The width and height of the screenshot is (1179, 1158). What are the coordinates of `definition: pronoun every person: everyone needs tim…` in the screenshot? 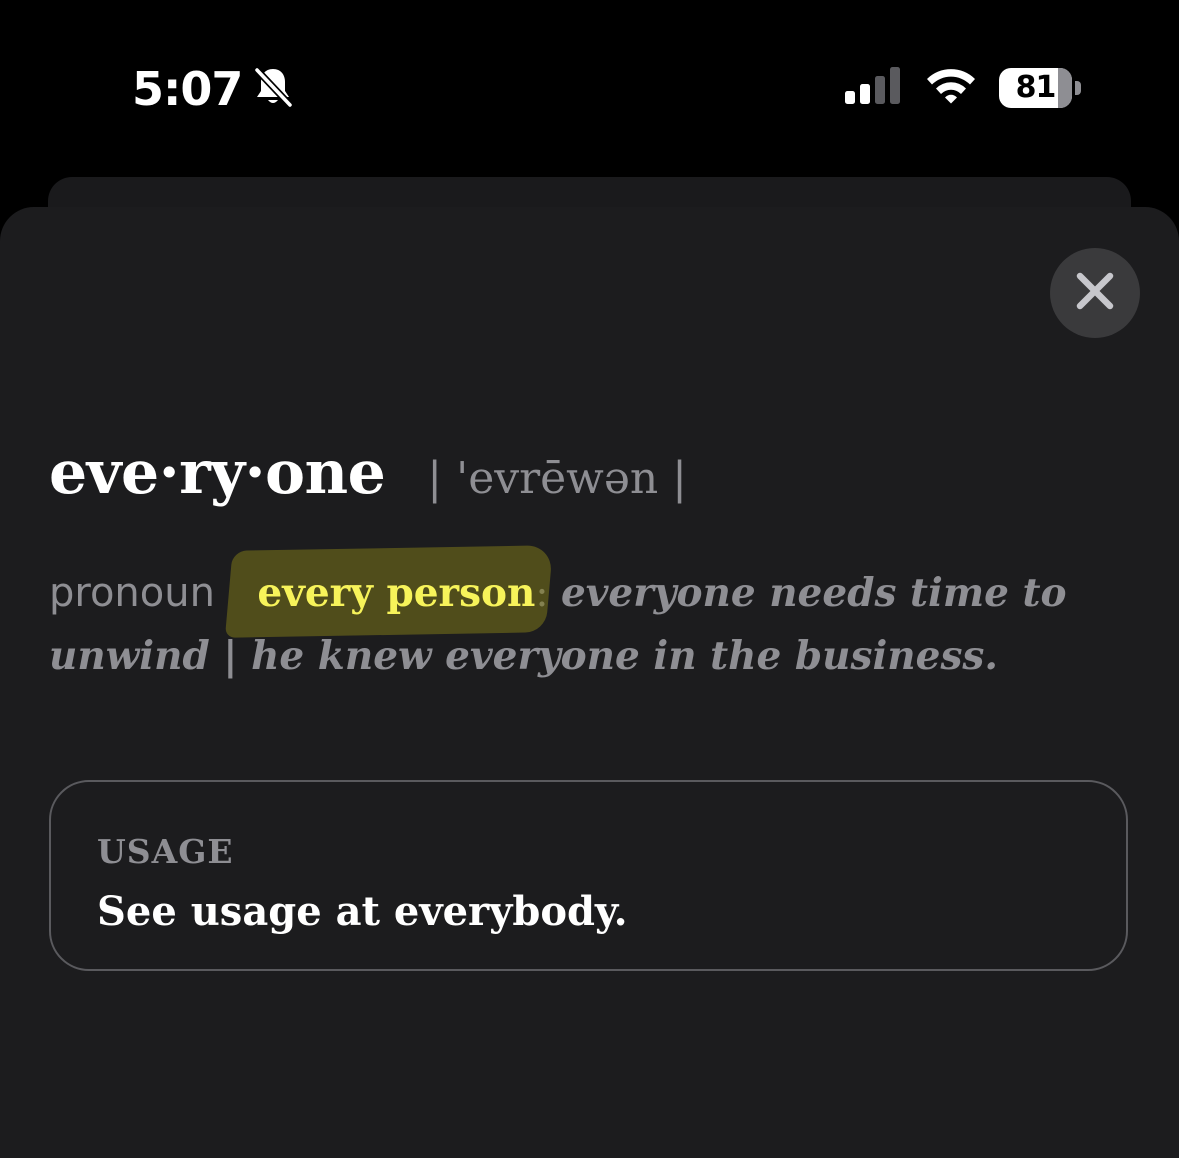 It's located at (579, 616).